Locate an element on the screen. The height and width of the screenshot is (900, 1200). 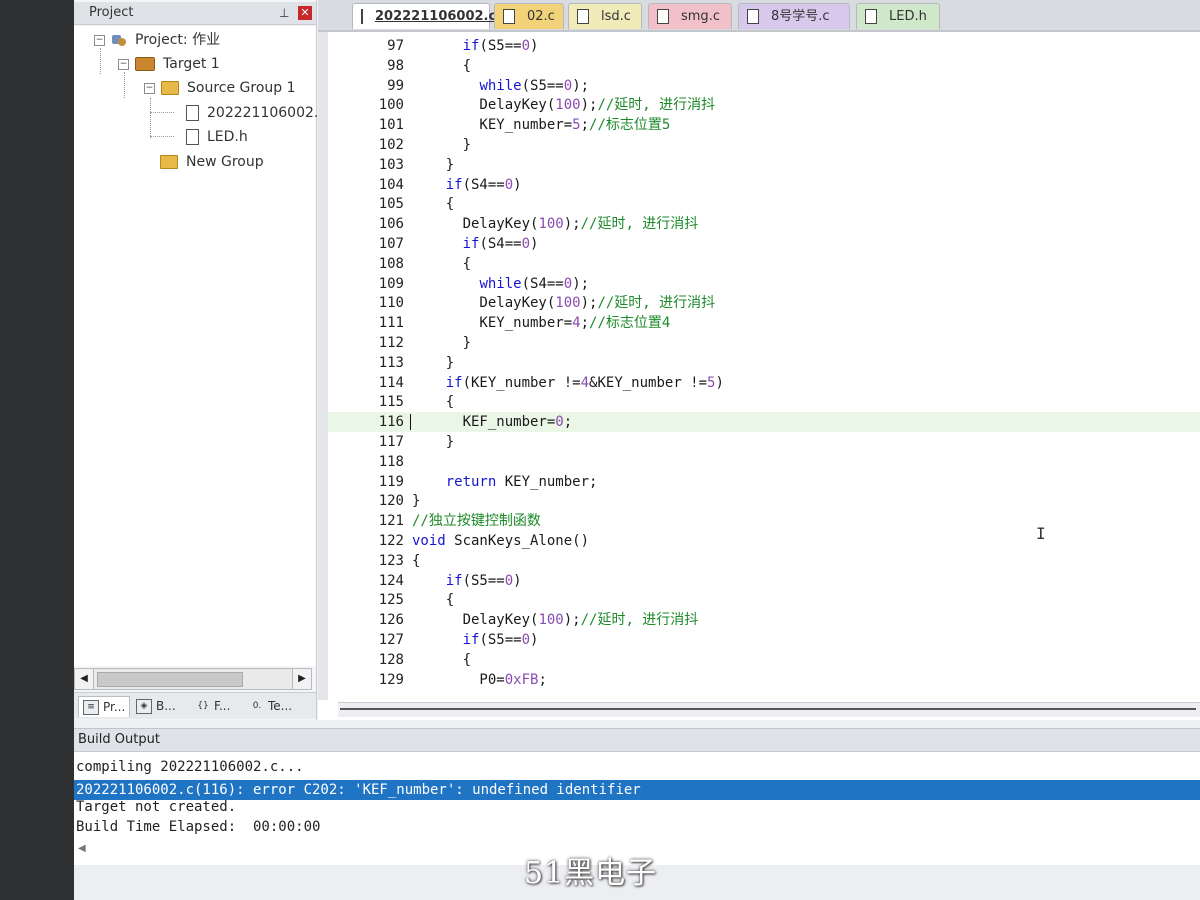
code-line: 128 { is located at coordinates (764, 660).